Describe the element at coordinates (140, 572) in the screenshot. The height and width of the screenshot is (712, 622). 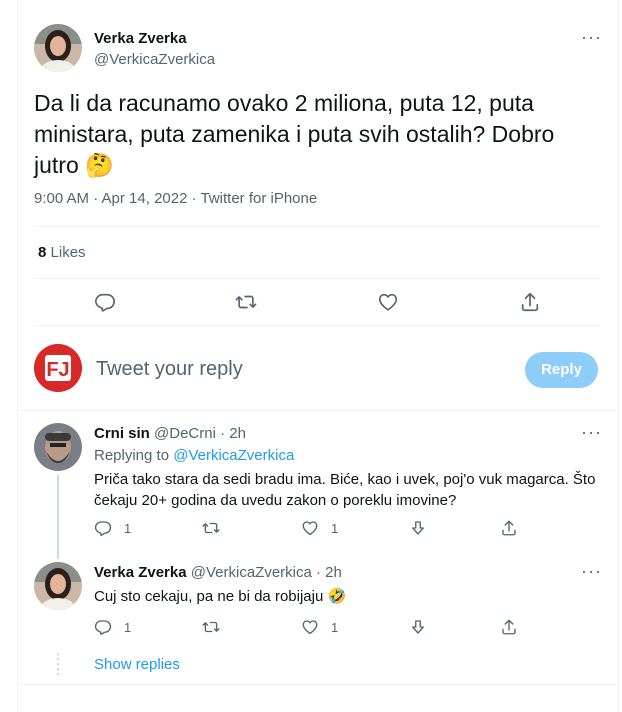
I see `reply-author-name: Verka Zverka` at that location.